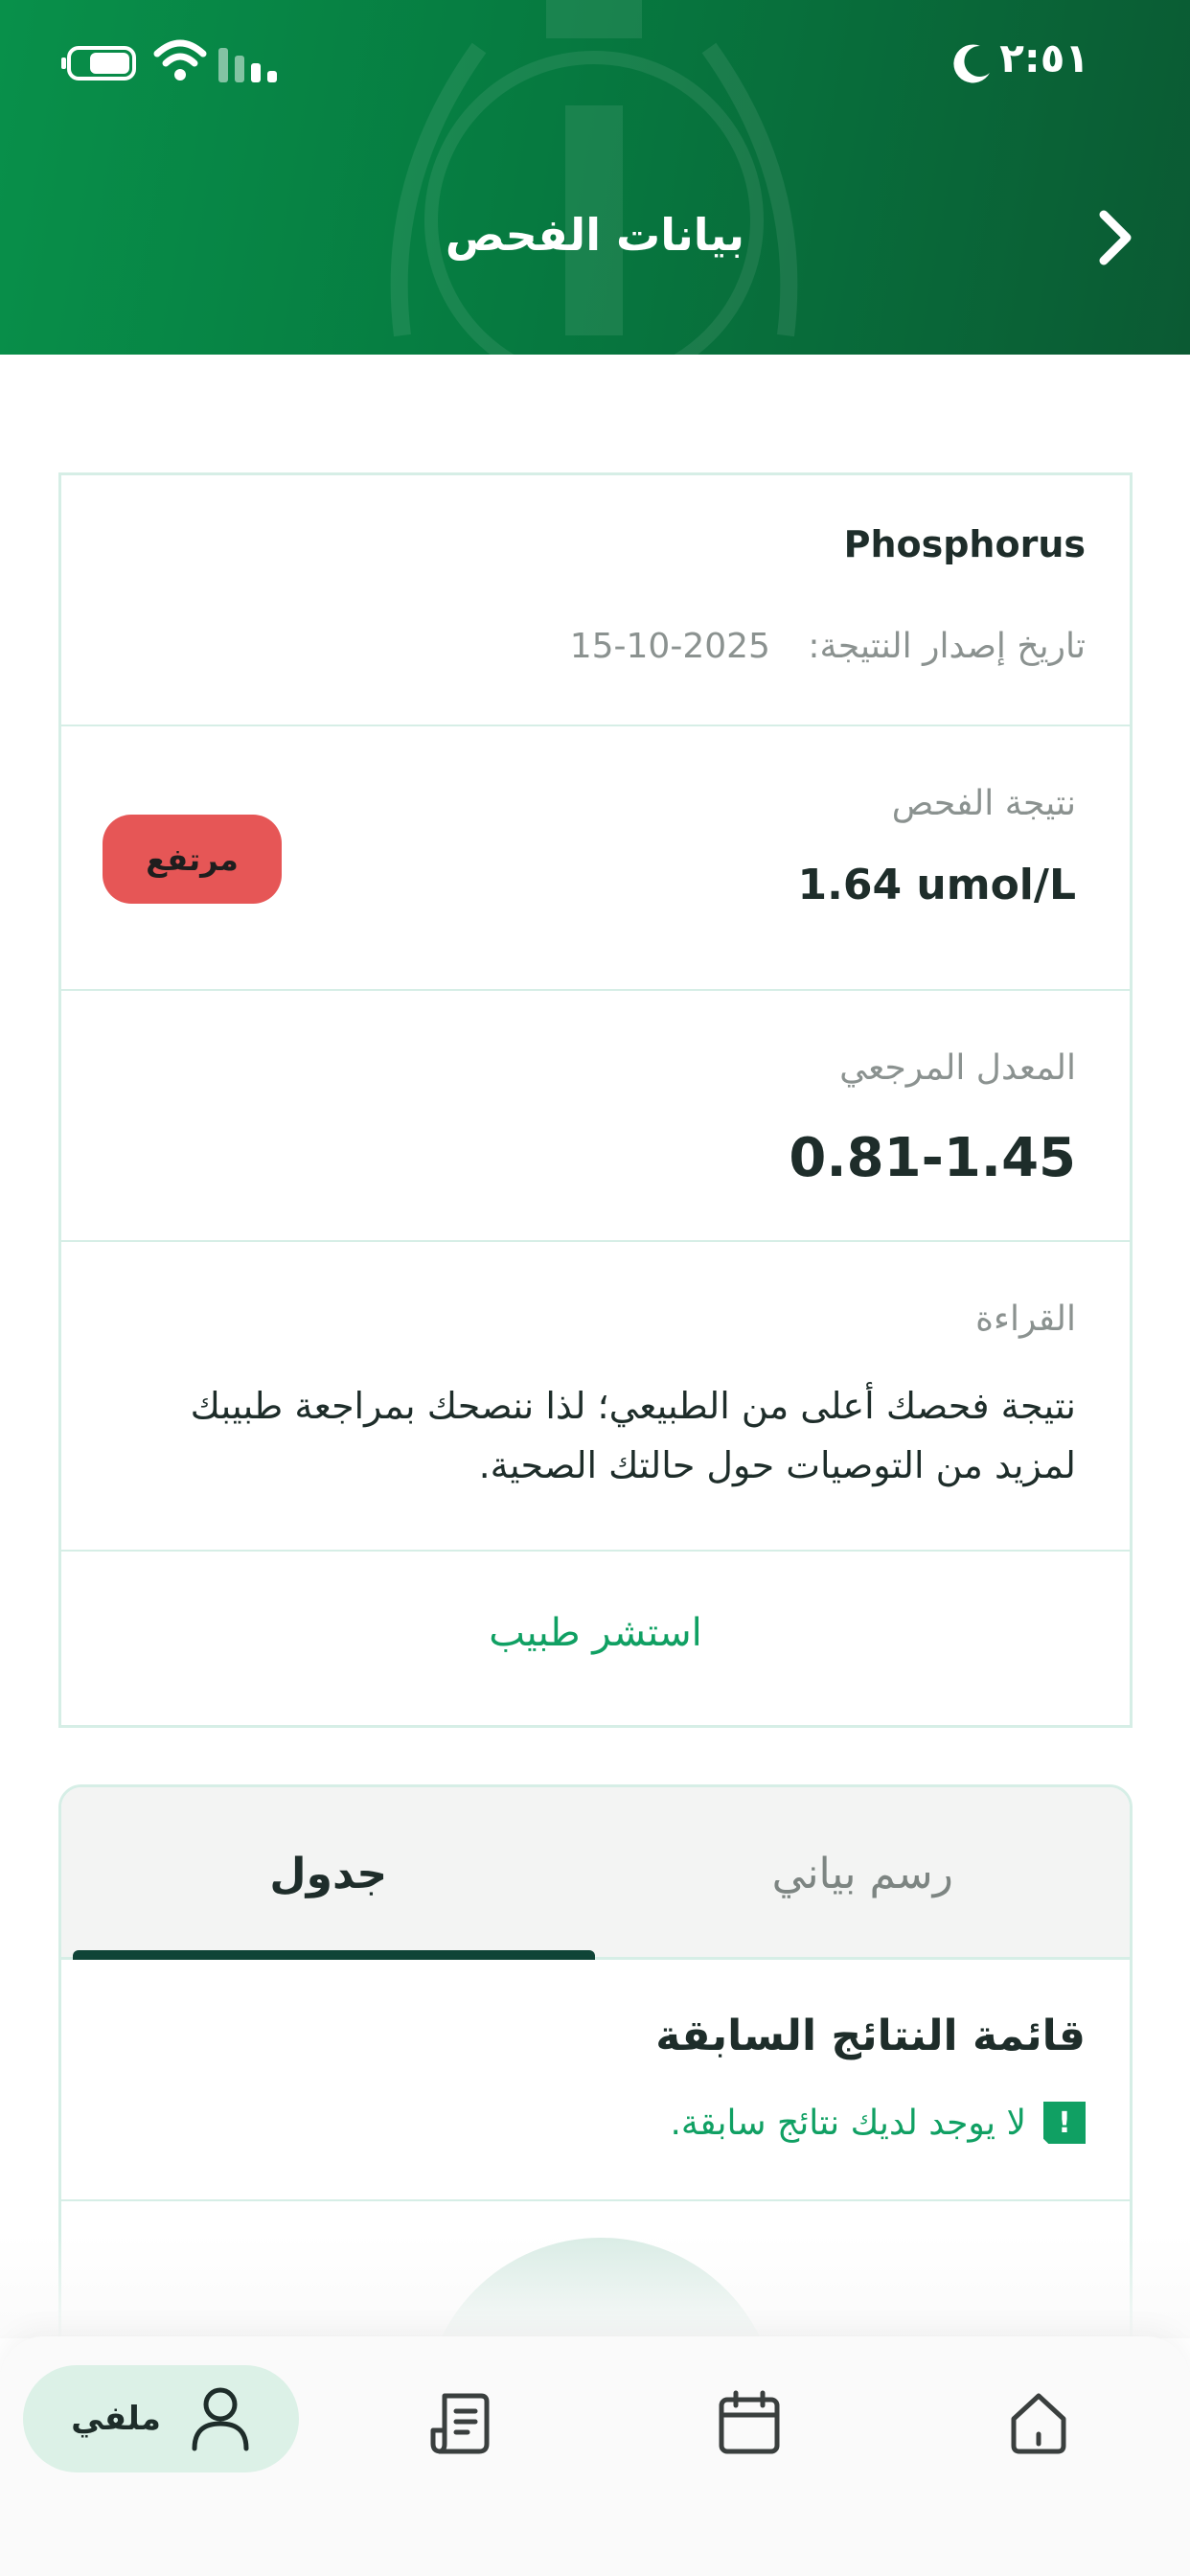 This screenshot has width=1190, height=2576. Describe the element at coordinates (1026, 1319) in the screenshot. I see `reading-label: القراءة` at that location.